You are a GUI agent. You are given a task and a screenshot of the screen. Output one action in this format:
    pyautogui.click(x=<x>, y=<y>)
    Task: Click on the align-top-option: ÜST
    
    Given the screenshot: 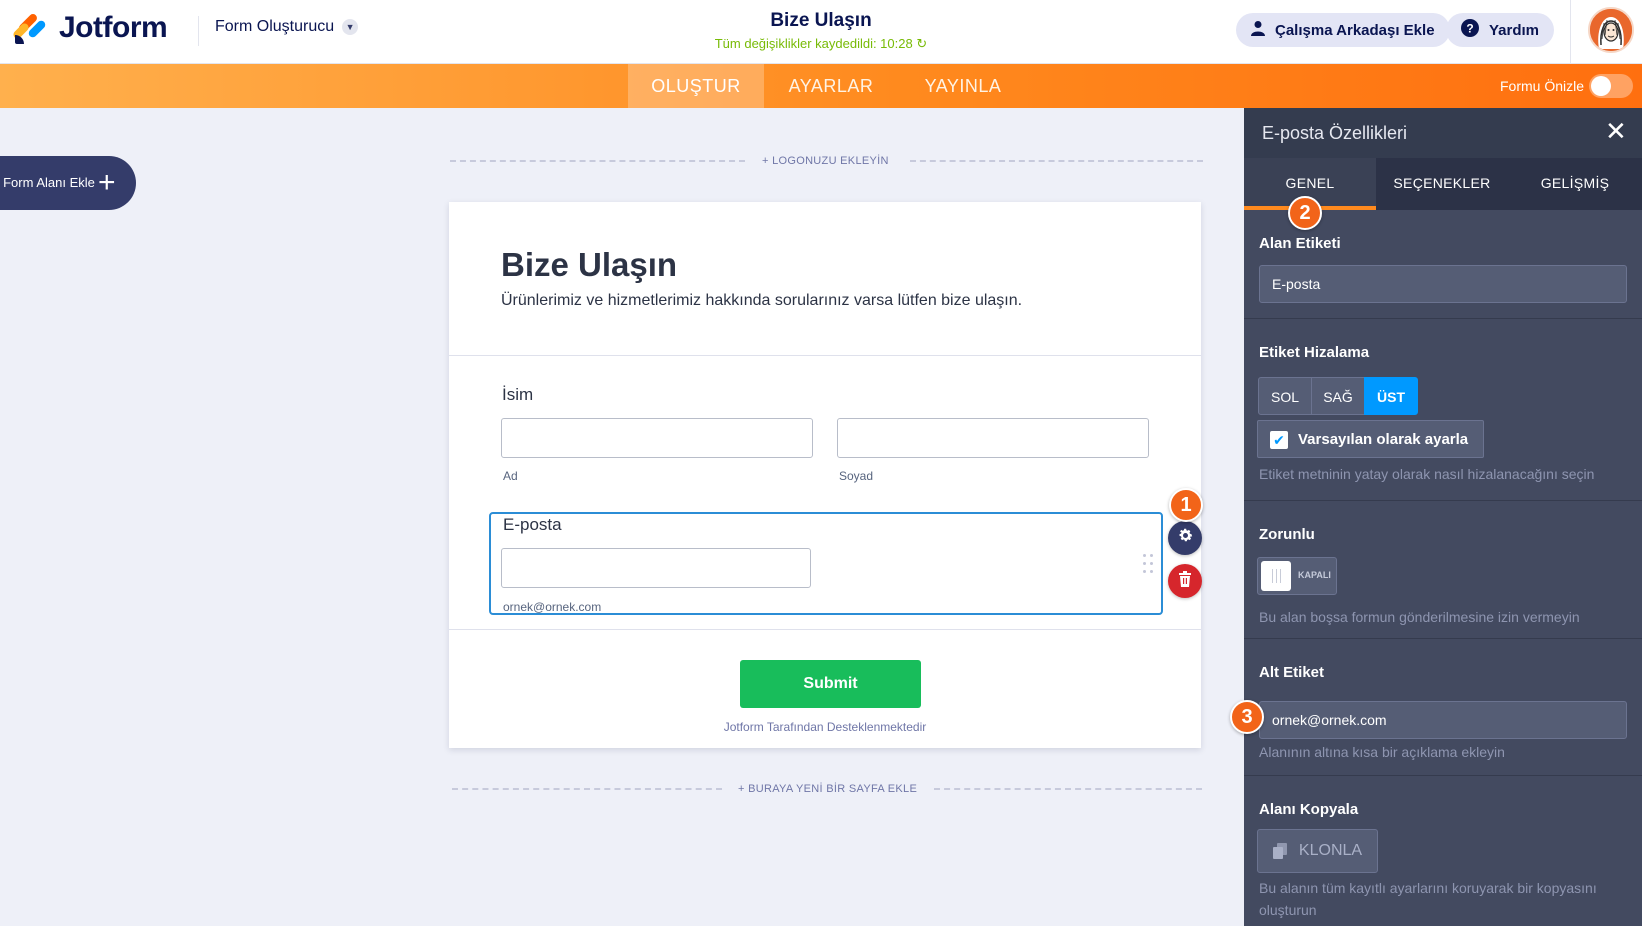 What is the action you would take?
    pyautogui.click(x=1391, y=396)
    